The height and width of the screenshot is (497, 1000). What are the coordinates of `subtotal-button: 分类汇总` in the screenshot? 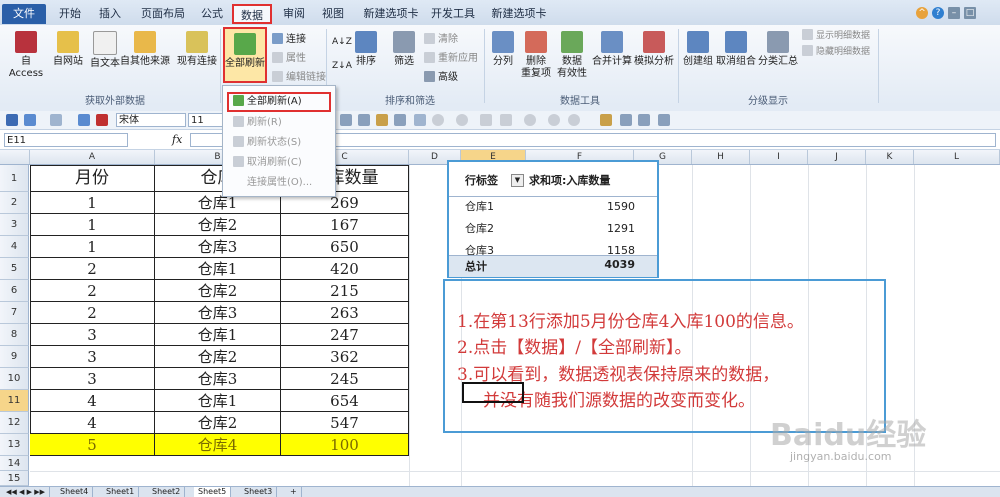 It's located at (778, 49).